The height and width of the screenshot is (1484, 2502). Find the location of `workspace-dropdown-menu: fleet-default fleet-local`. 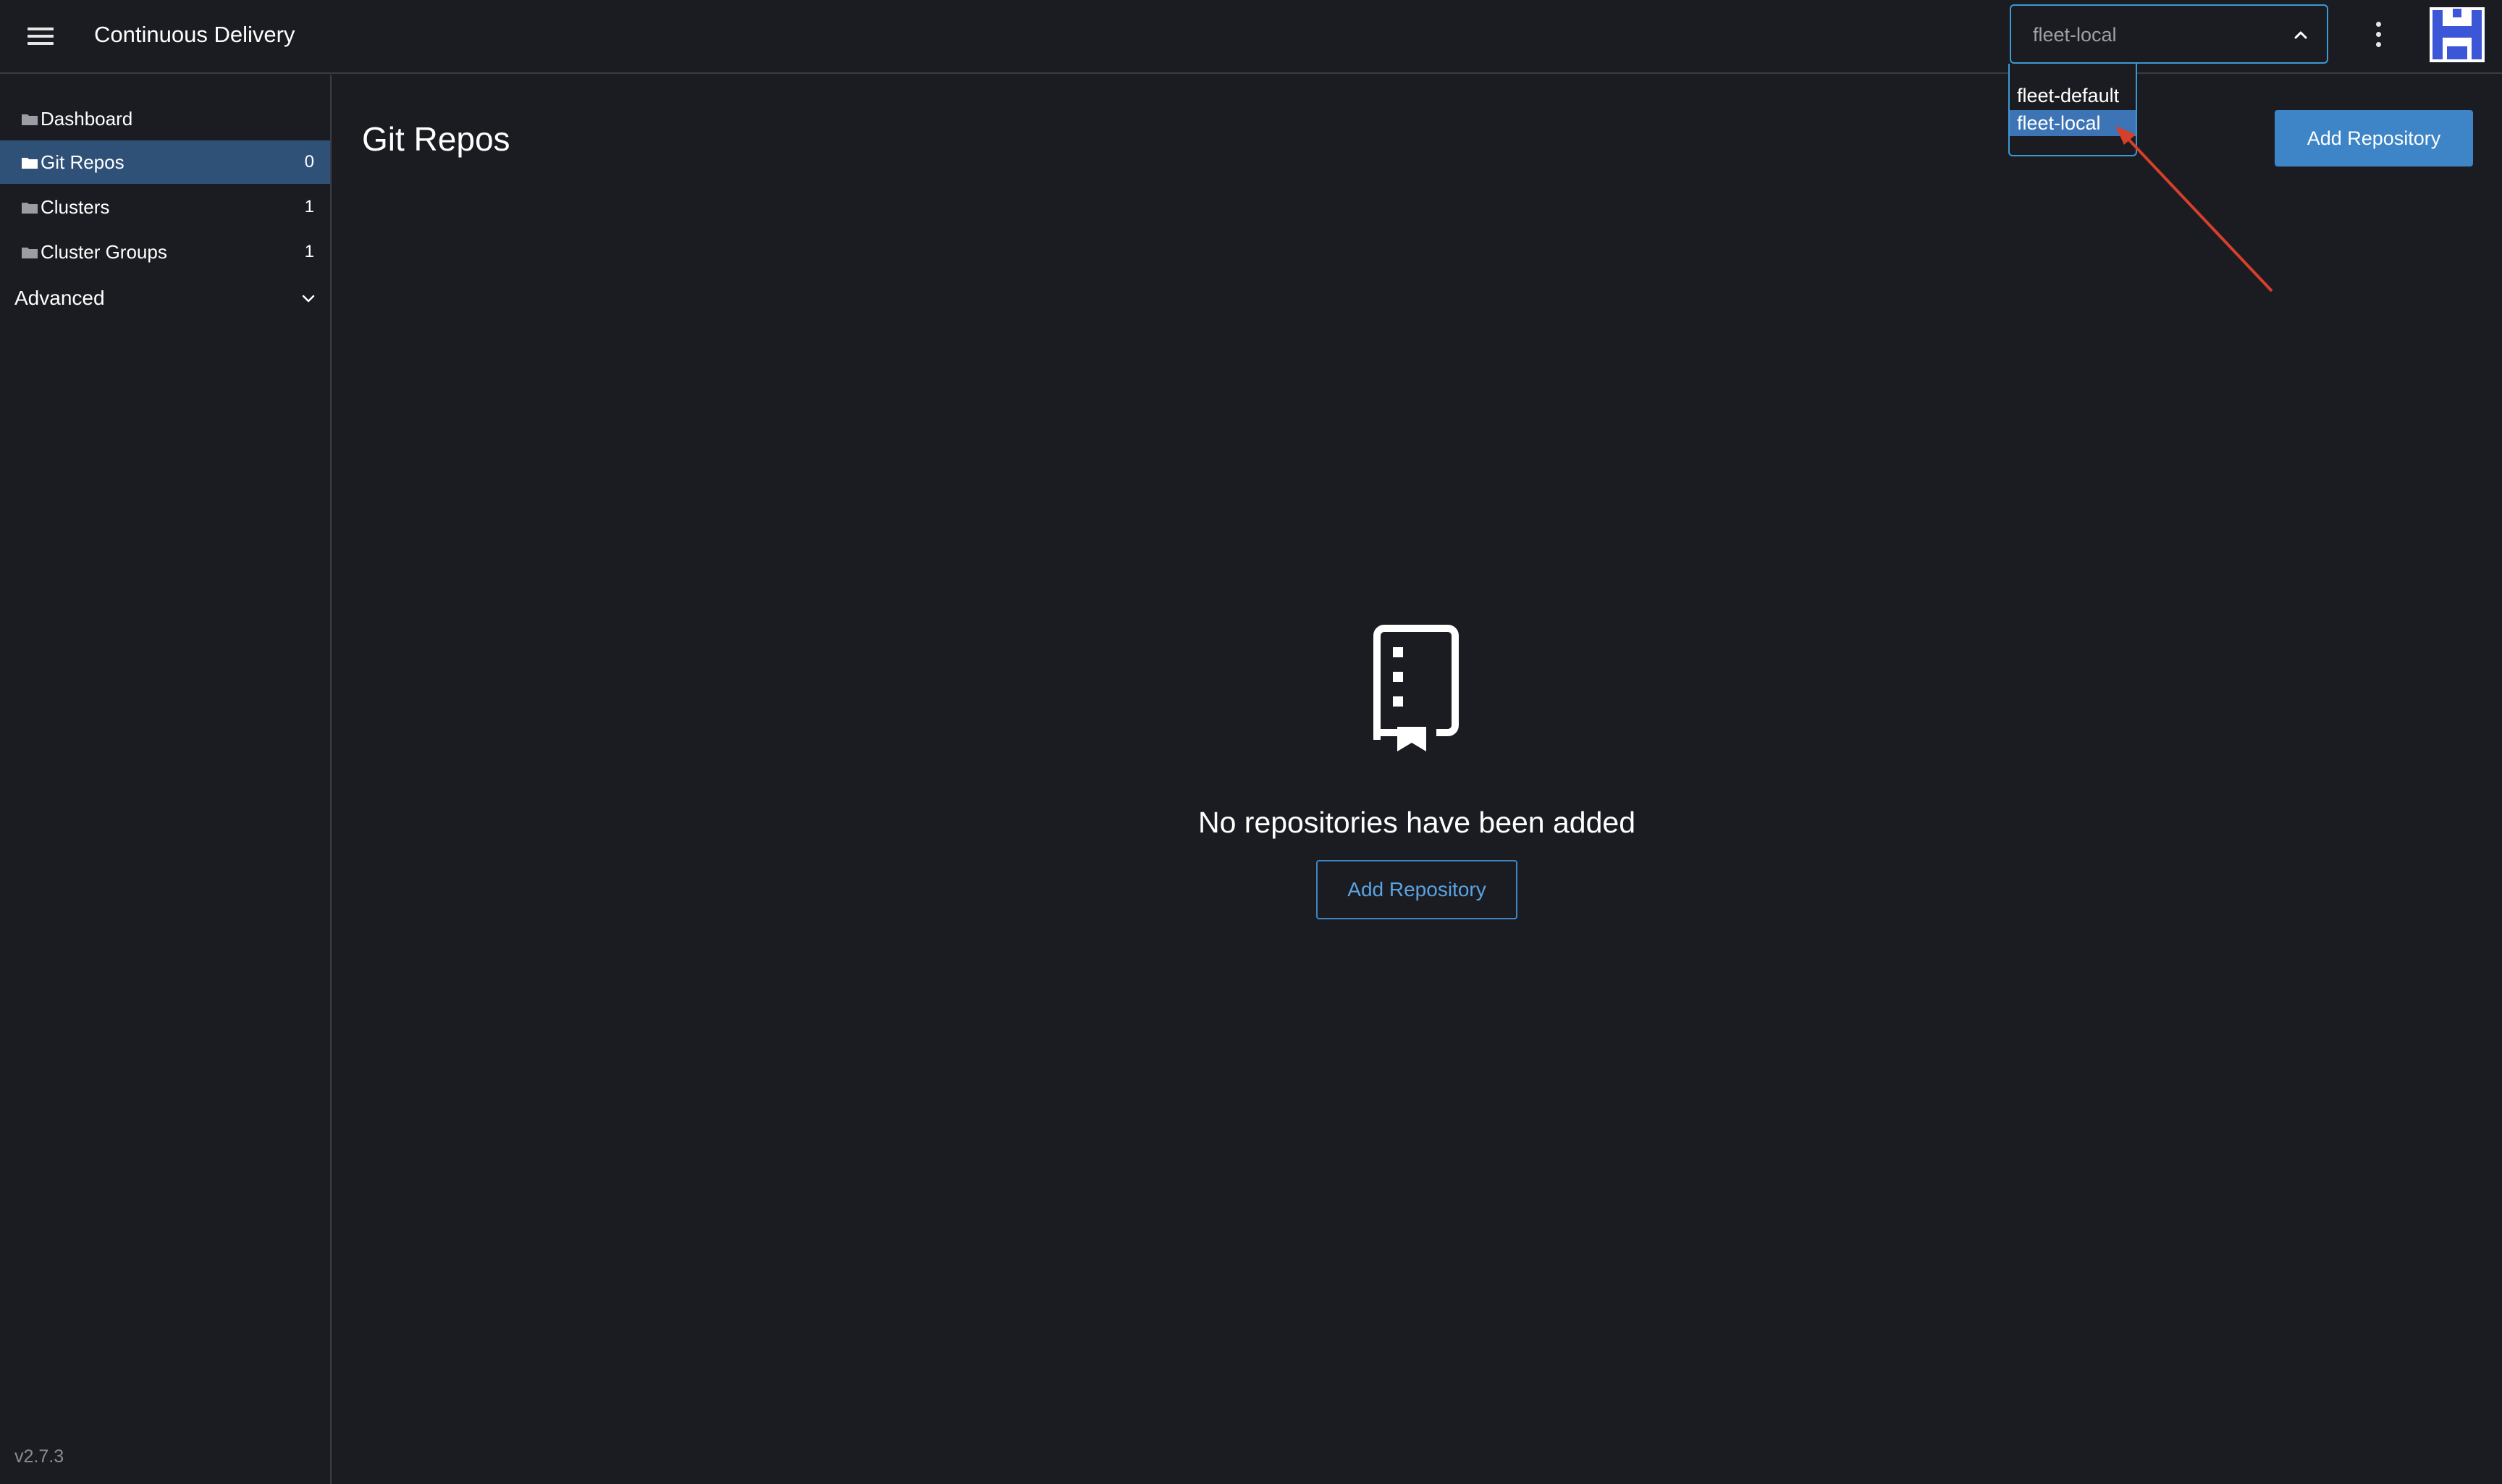

workspace-dropdown-menu: fleet-default fleet-local is located at coordinates (2073, 110).